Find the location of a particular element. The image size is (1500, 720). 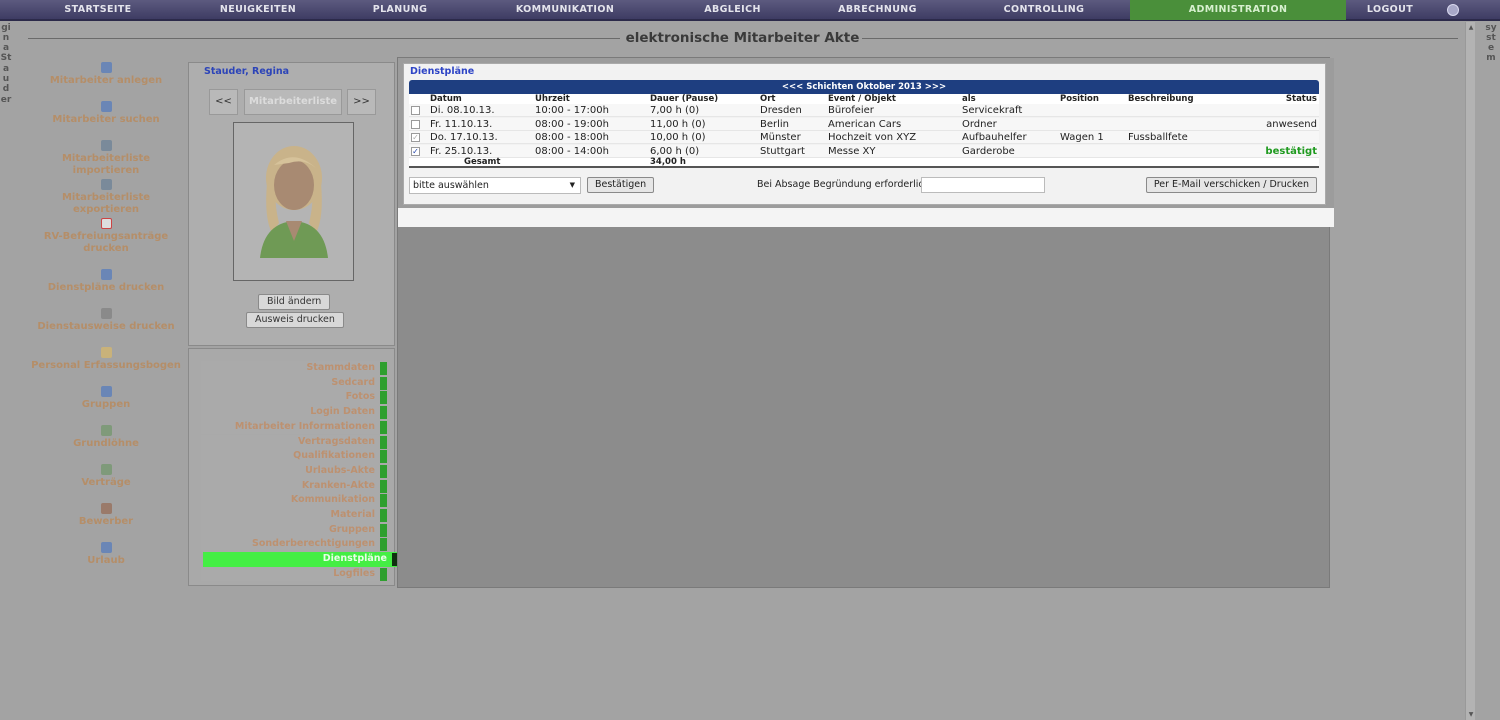

menu-gruppen: Gruppen is located at coordinates (106, 398).